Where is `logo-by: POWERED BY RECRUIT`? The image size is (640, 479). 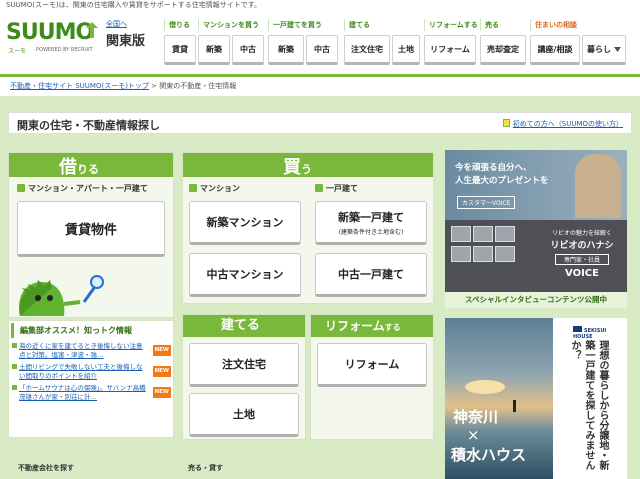 logo-by: POWERED BY RECRUIT is located at coordinates (64, 50).